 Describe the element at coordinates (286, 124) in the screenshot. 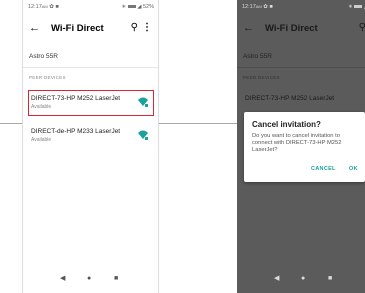

I see `dialog-title: Cancel invitation?` at that location.